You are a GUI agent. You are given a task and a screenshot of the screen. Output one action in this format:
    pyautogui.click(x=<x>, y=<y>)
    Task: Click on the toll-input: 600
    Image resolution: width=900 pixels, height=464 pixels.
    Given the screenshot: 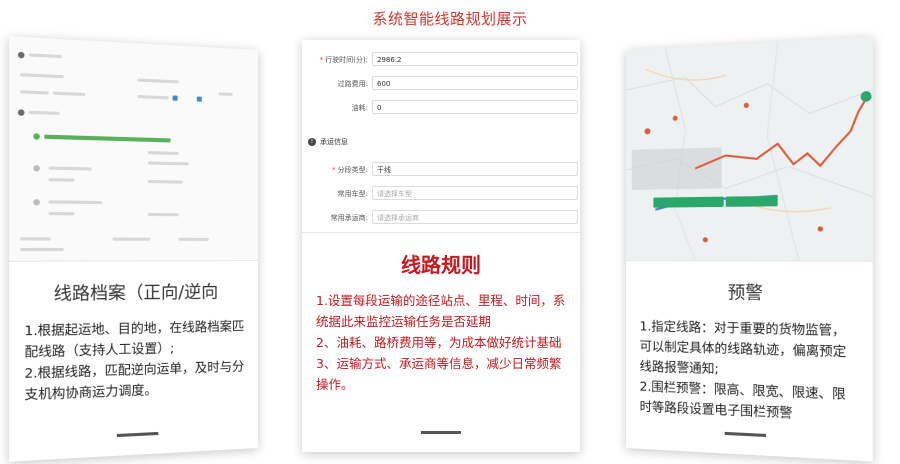 What is the action you would take?
    pyautogui.click(x=475, y=83)
    